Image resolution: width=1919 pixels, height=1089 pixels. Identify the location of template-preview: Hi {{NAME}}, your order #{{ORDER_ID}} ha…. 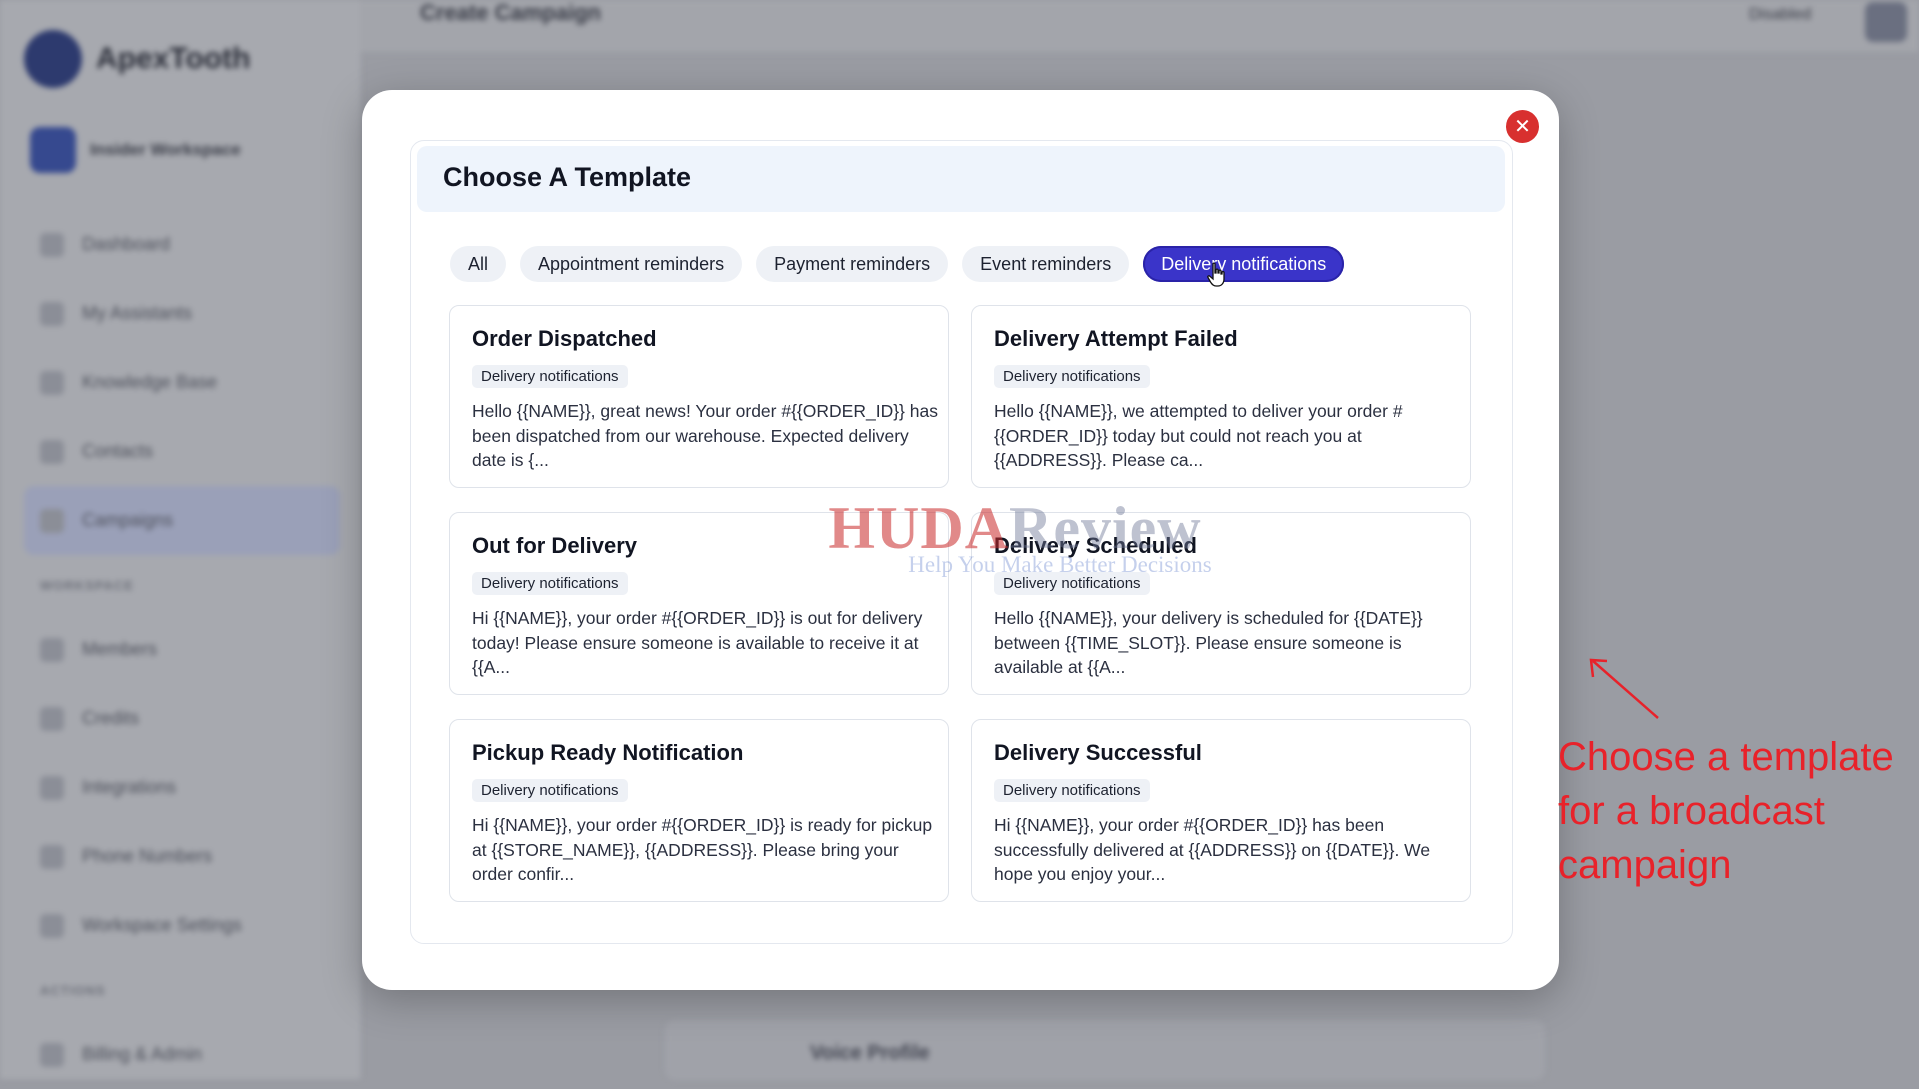
(1212, 849).